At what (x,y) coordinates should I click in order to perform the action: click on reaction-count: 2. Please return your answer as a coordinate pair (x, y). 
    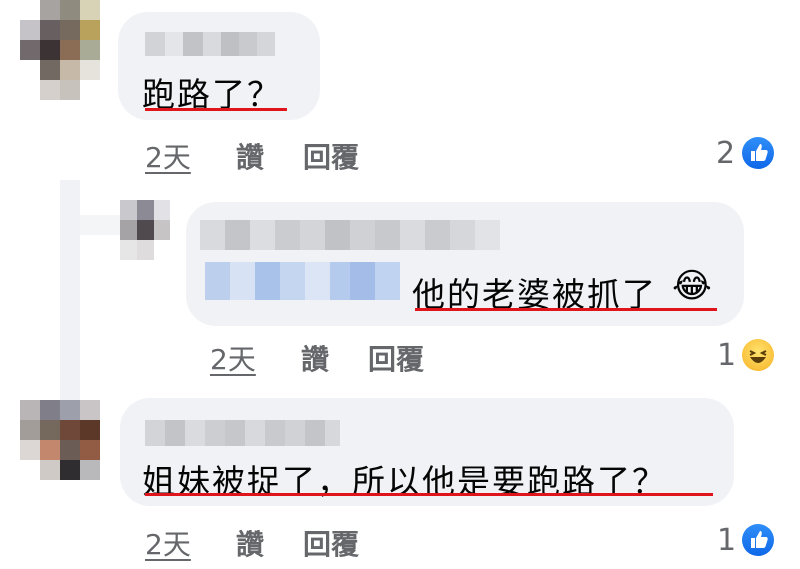
    Looking at the image, I should click on (725, 153).